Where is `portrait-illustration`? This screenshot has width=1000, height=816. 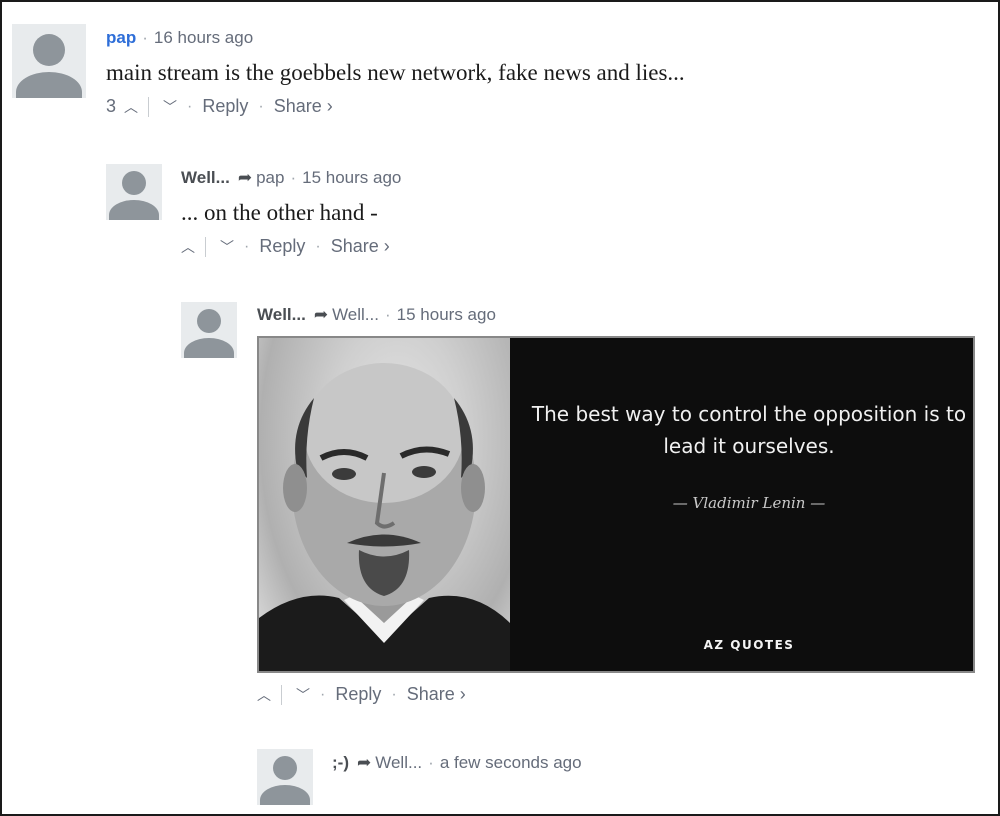 portrait-illustration is located at coordinates (384, 517).